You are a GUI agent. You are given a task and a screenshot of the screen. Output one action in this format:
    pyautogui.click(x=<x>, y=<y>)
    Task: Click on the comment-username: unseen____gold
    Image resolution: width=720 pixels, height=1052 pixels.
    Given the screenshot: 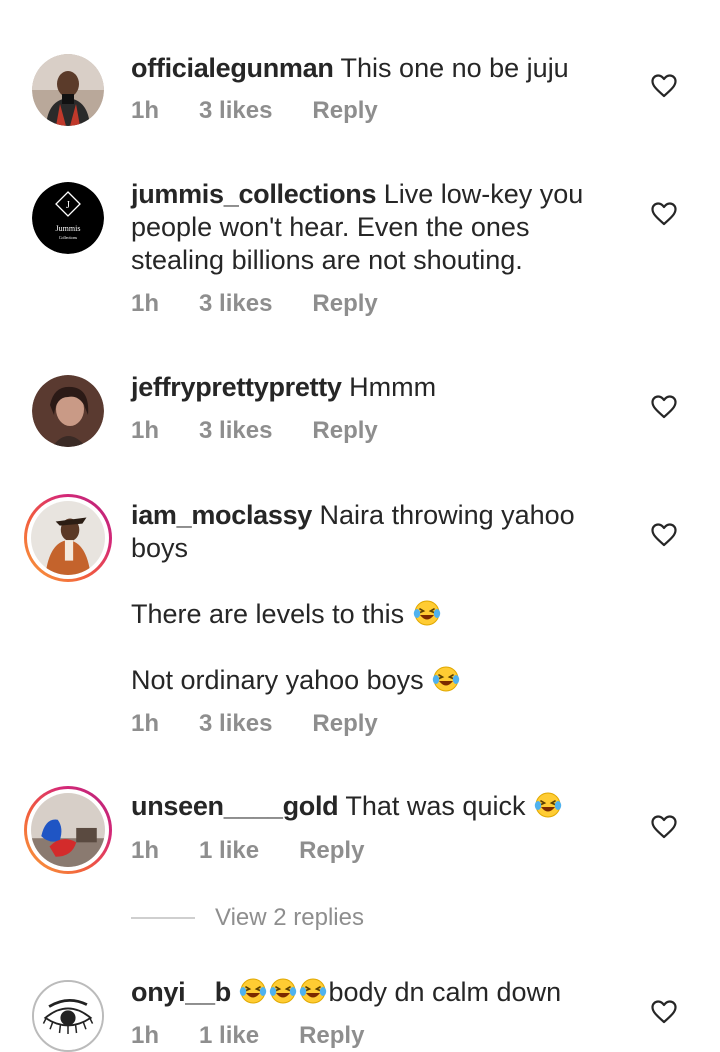 What is the action you would take?
    pyautogui.click(x=235, y=806)
    